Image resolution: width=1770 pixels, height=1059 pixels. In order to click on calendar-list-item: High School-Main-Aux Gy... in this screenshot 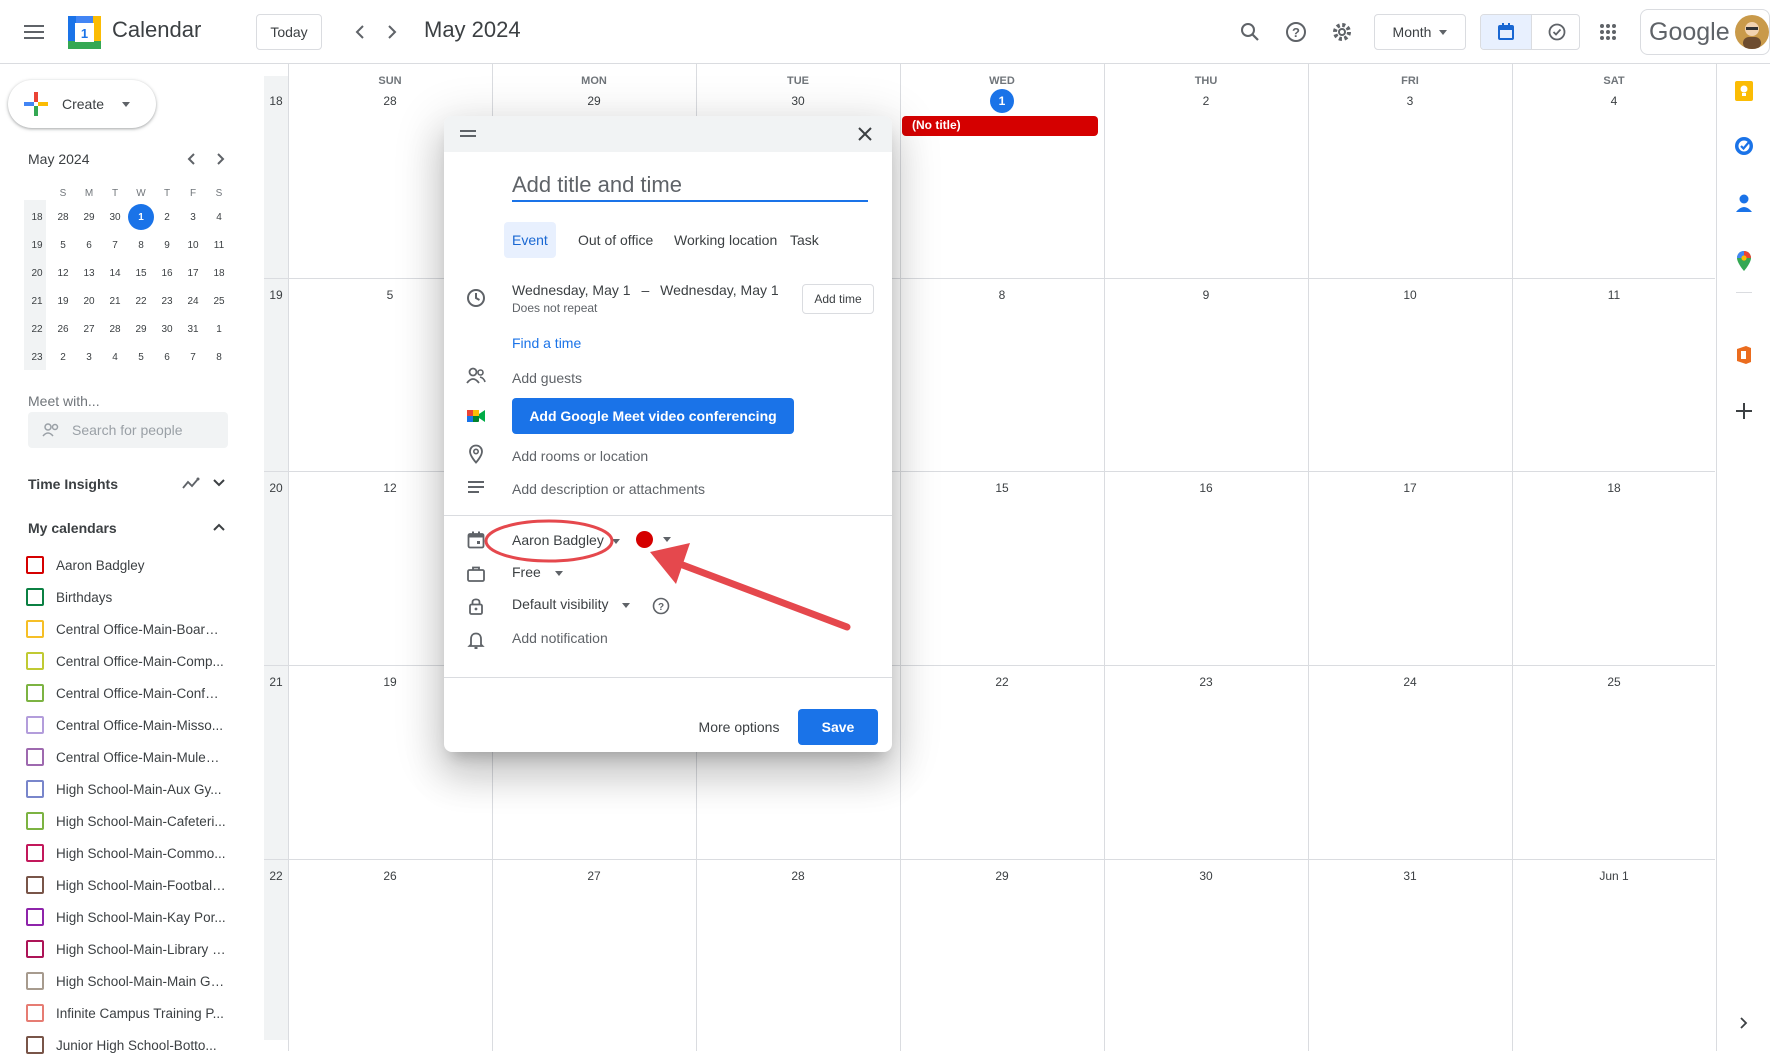, I will do `click(126, 789)`.